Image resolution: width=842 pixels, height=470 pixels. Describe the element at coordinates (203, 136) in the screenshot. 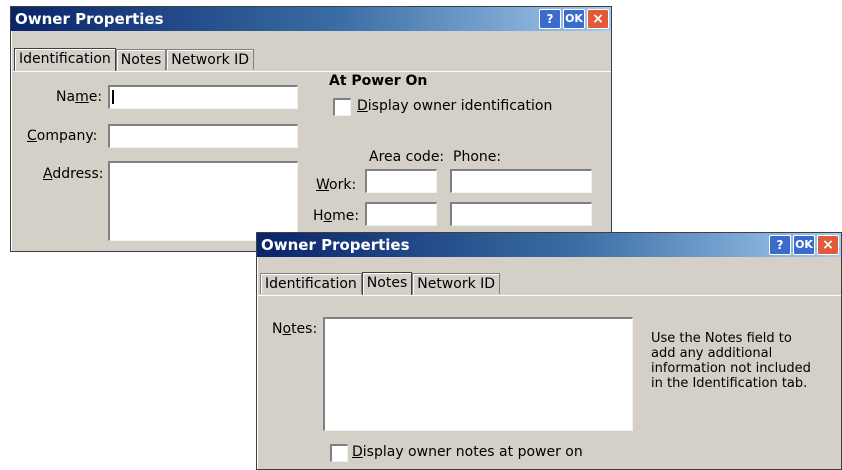

I see `company-input` at that location.